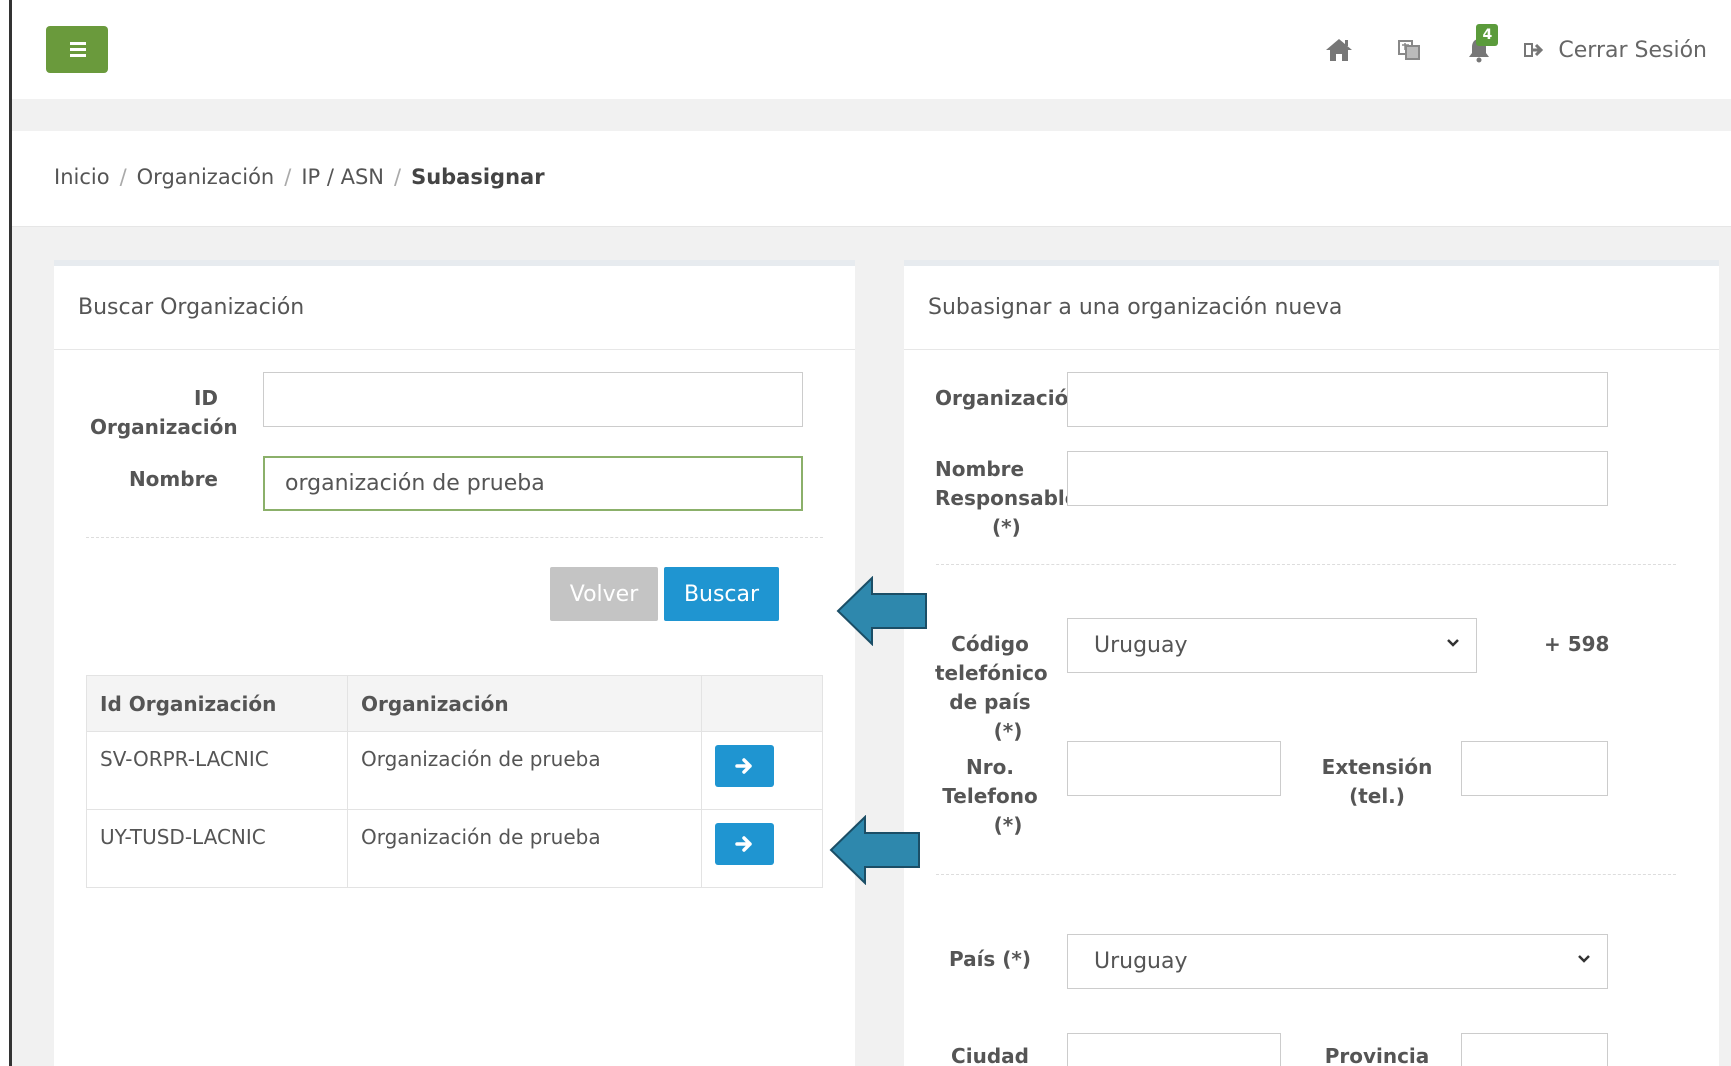  I want to click on label-line: (tel.), so click(1377, 796).